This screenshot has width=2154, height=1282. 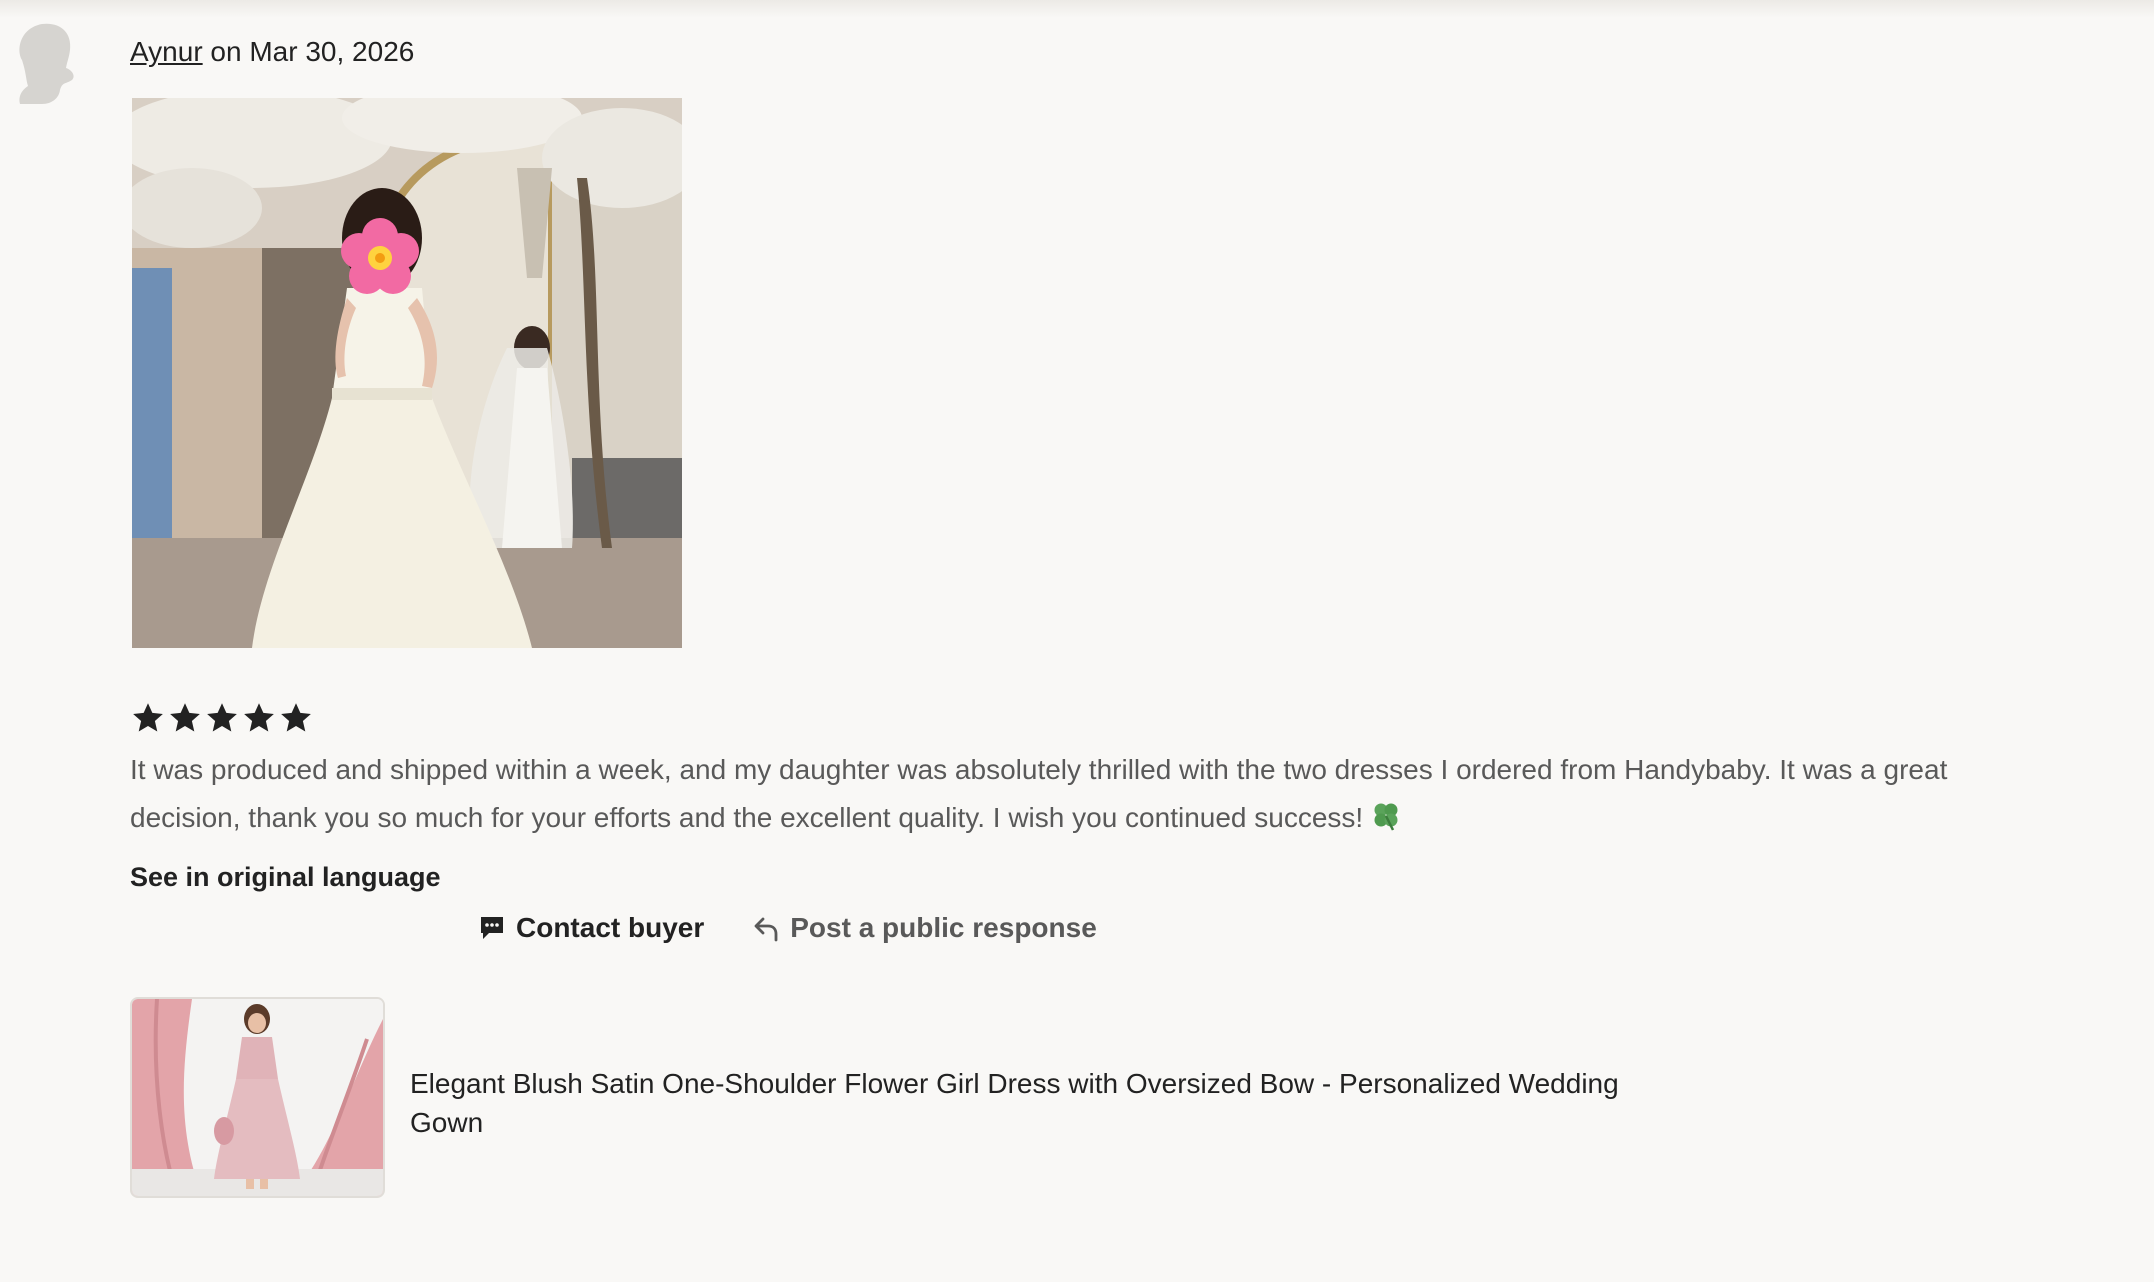 What do you see at coordinates (766, 928) in the screenshot?
I see `reply-arrow-icon` at bounding box center [766, 928].